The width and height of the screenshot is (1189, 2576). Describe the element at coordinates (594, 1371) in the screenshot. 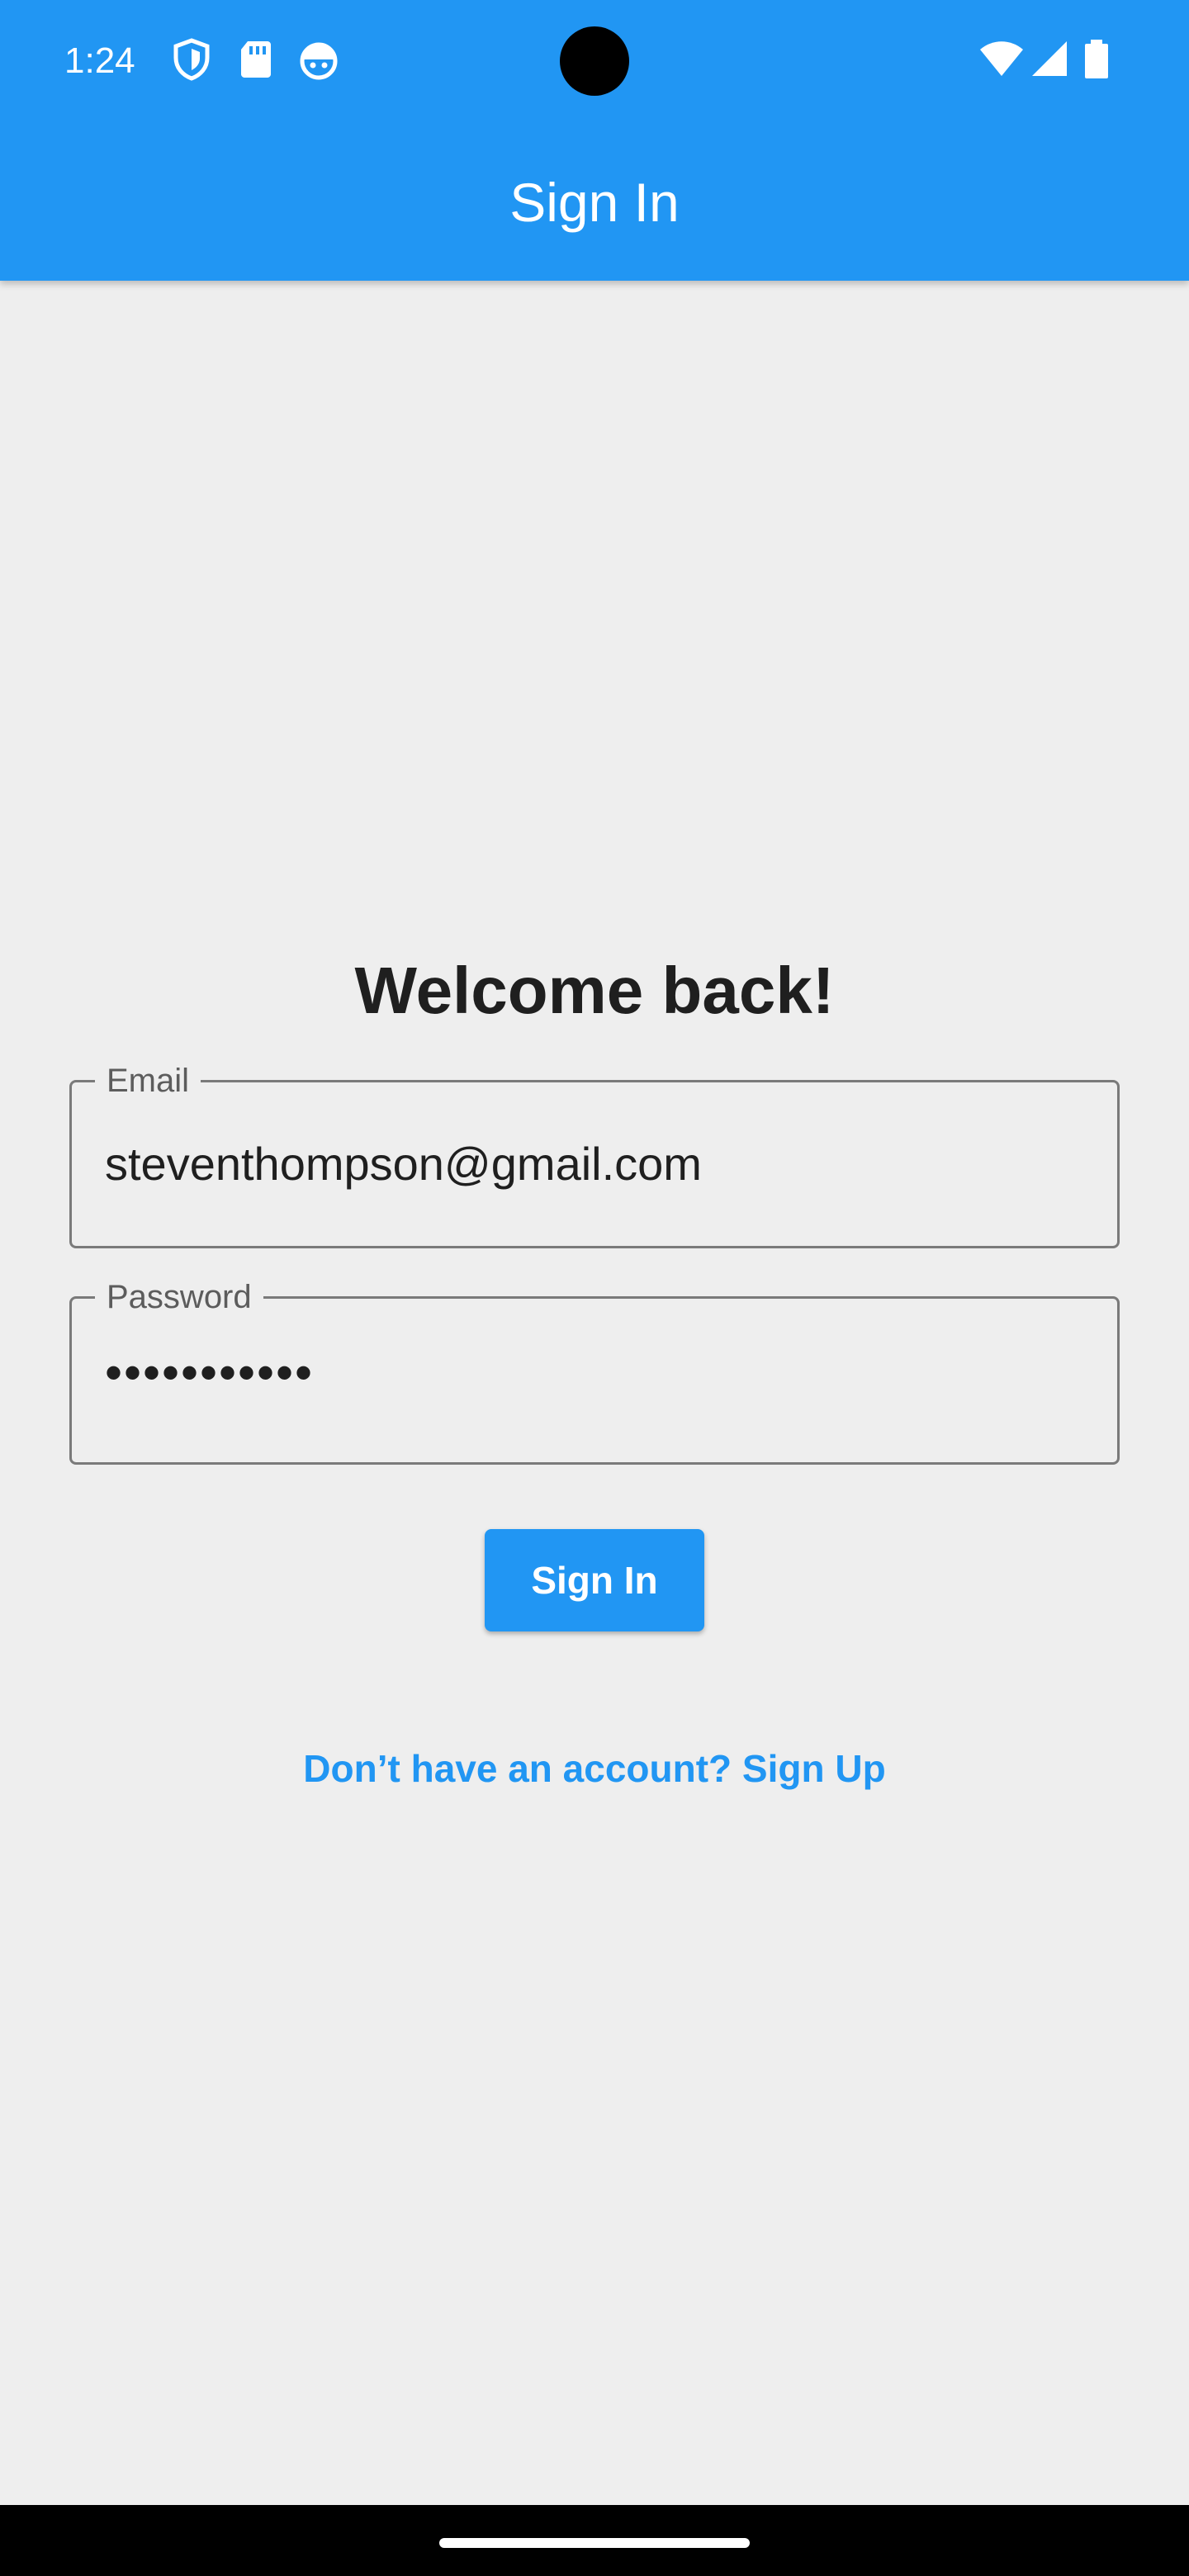

I see `password-field: Password •••••••••••` at that location.